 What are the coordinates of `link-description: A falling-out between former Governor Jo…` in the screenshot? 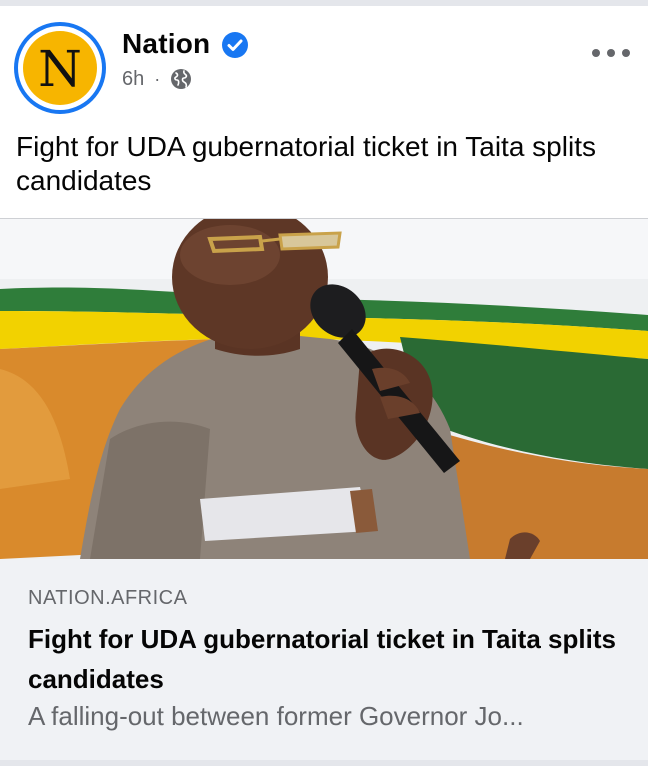 It's located at (276, 716).